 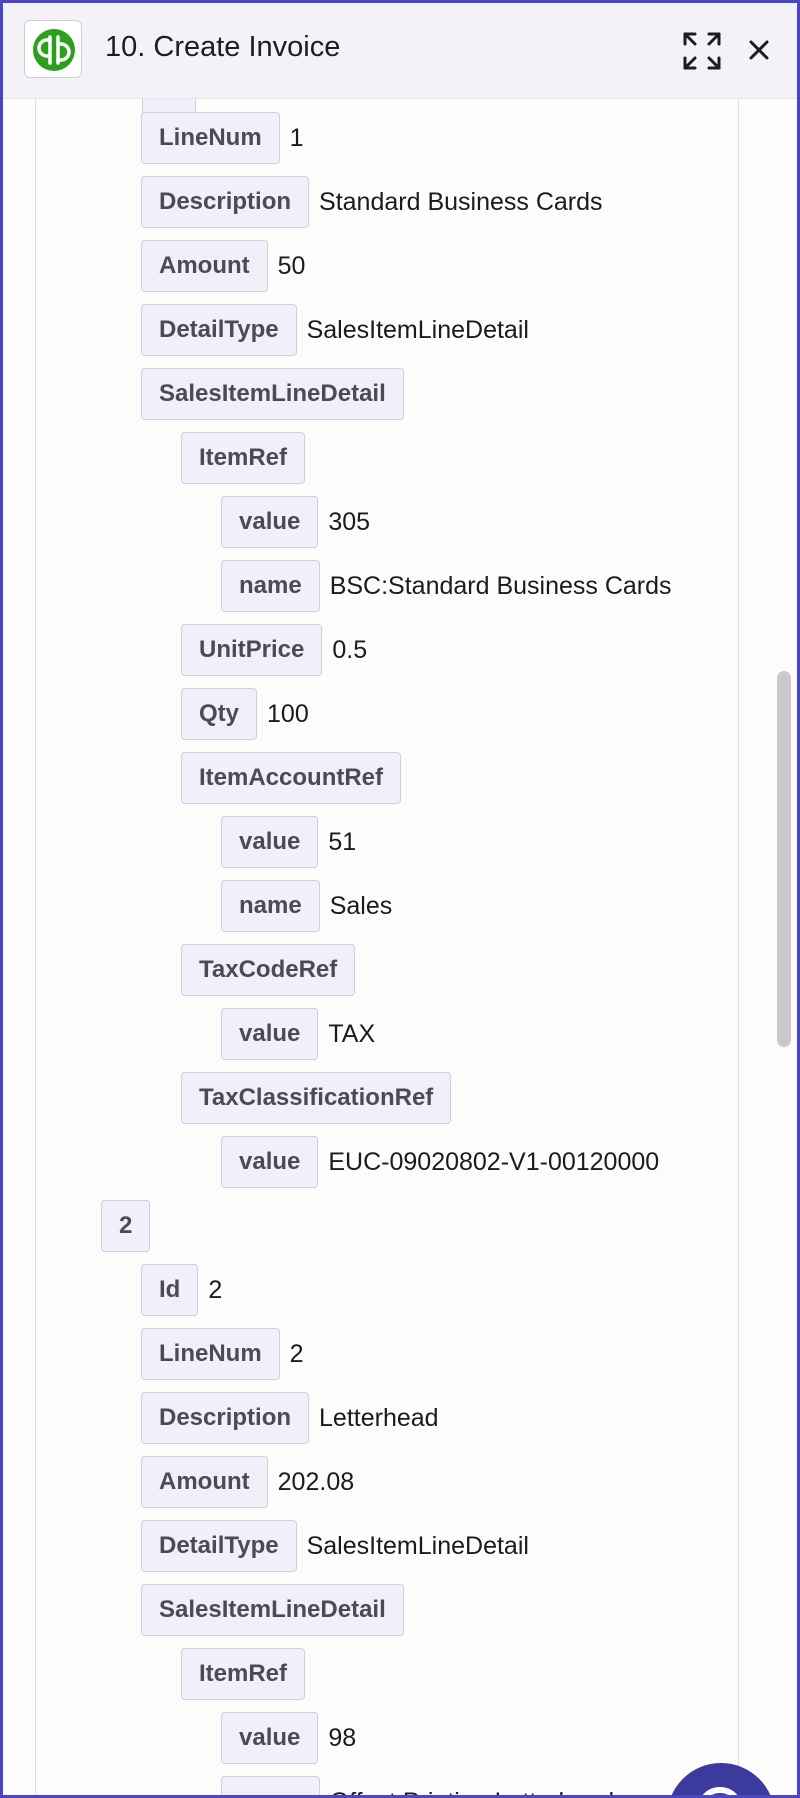 What do you see at coordinates (219, 714) in the screenshot?
I see `tree-key: Qty` at bounding box center [219, 714].